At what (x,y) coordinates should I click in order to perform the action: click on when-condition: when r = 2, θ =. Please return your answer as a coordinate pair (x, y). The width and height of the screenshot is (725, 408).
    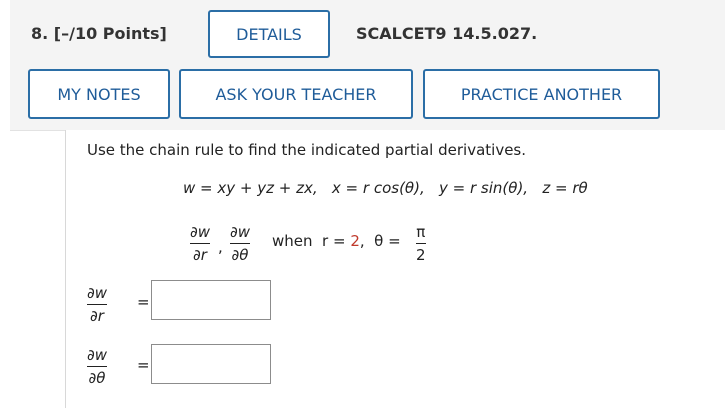
    Looking at the image, I should click on (338, 241).